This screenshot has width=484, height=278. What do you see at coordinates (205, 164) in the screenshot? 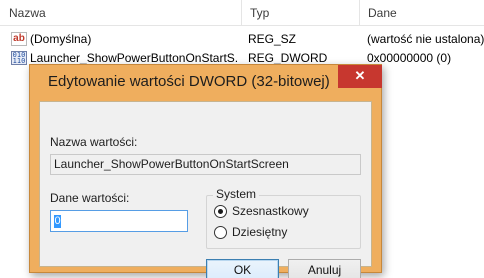
I see `value-name-field: Launcher_ShowPowerButtonOnStartScreen` at bounding box center [205, 164].